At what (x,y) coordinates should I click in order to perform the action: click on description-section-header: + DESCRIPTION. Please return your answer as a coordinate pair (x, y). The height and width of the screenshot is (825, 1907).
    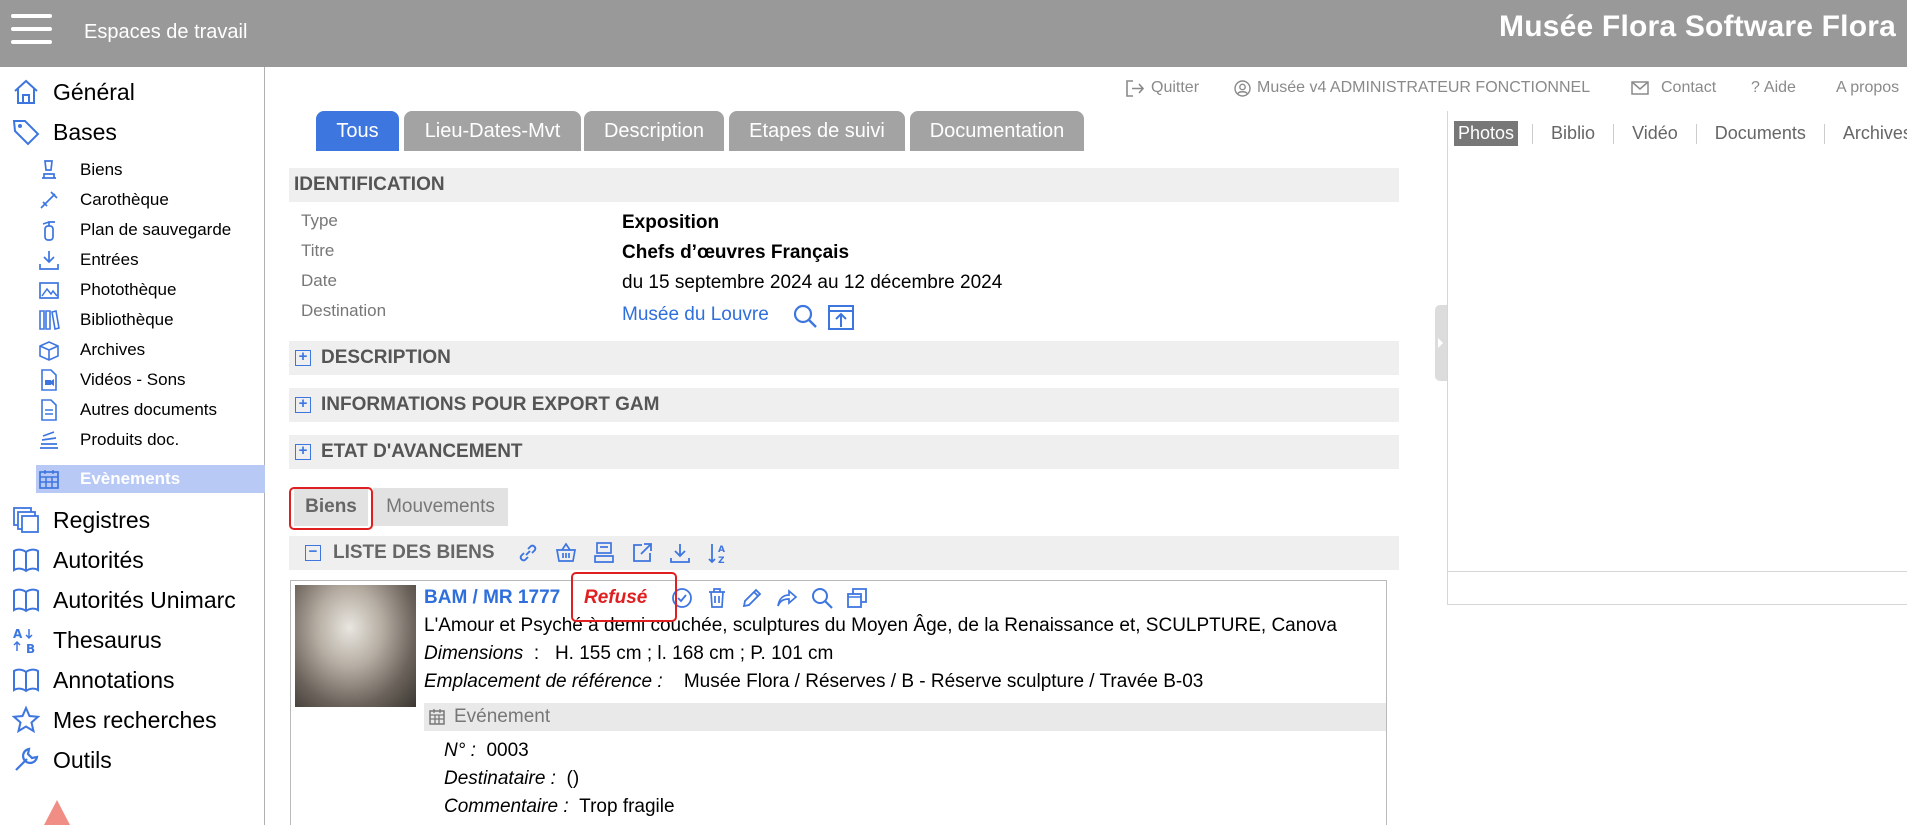
    Looking at the image, I should click on (844, 358).